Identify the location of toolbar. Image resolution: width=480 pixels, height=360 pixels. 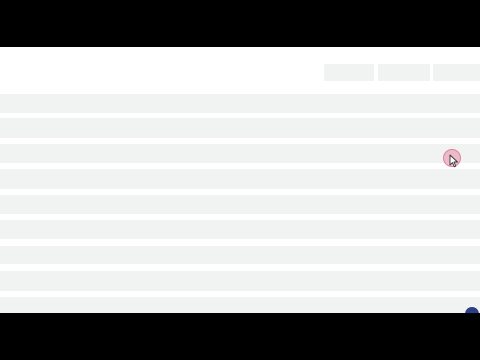
(240, 69).